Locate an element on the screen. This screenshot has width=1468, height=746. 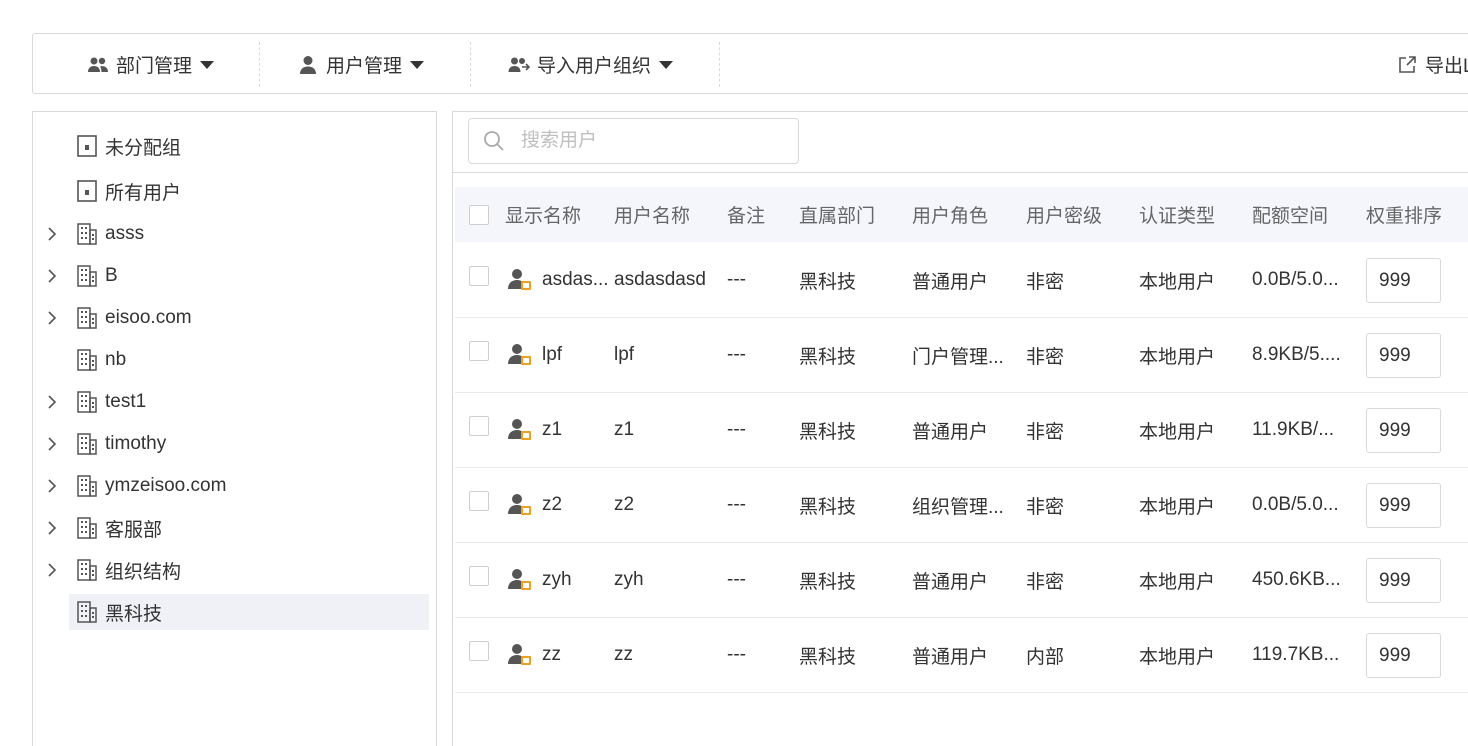
col-header-dept: 直属部门 is located at coordinates (837, 214).